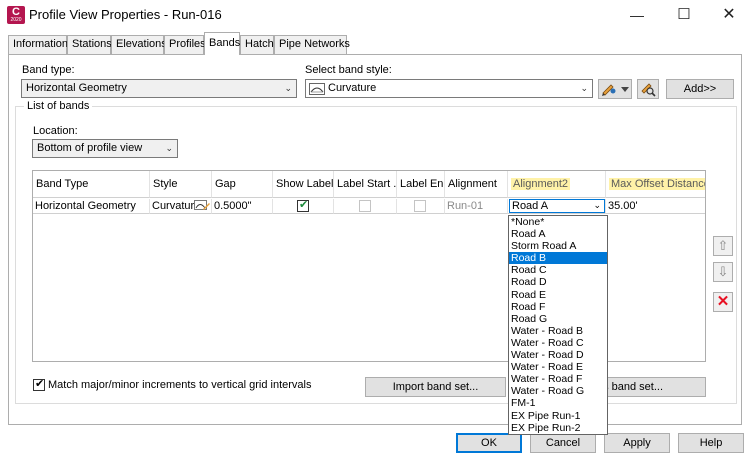 Image resolution: width=750 pixels, height=461 pixels. What do you see at coordinates (139, 44) in the screenshot?
I see `tab-elevations: Elevations` at bounding box center [139, 44].